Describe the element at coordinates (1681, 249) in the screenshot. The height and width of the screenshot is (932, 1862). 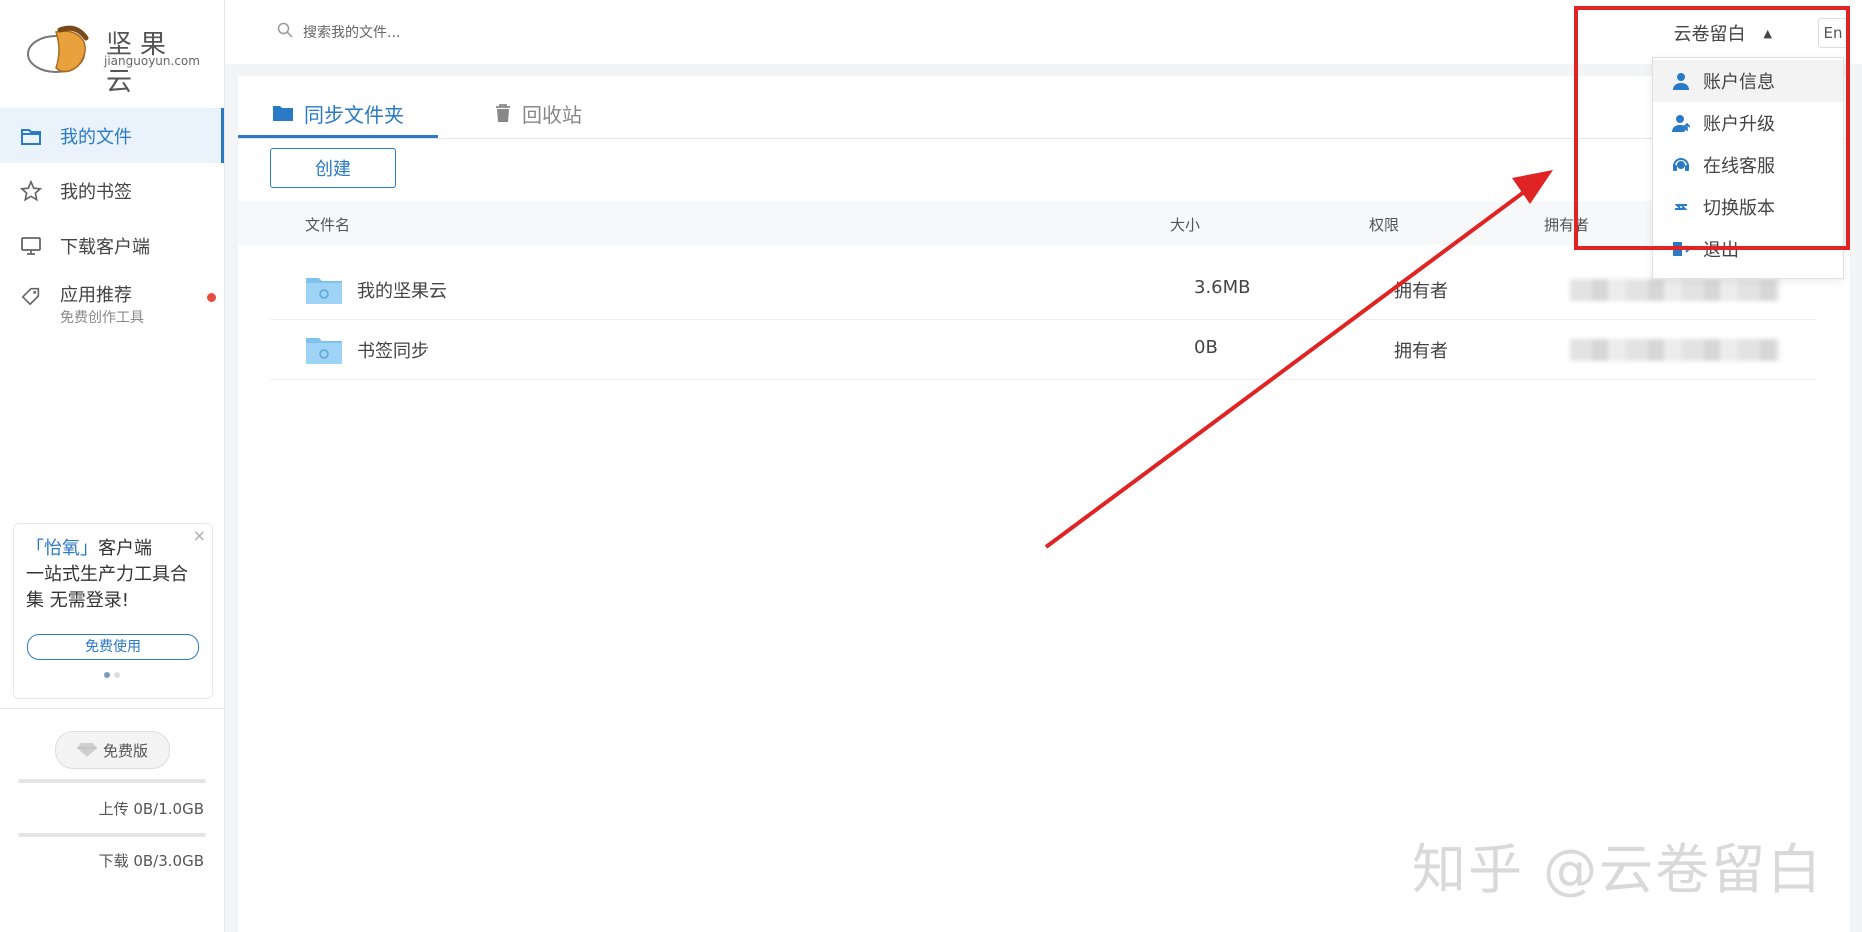
I see `logout-icon` at that location.